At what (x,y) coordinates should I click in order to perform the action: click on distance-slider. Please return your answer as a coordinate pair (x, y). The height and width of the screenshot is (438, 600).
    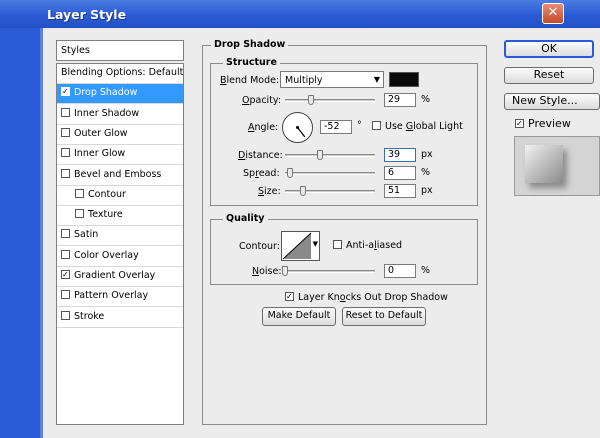
    Looking at the image, I should click on (330, 155).